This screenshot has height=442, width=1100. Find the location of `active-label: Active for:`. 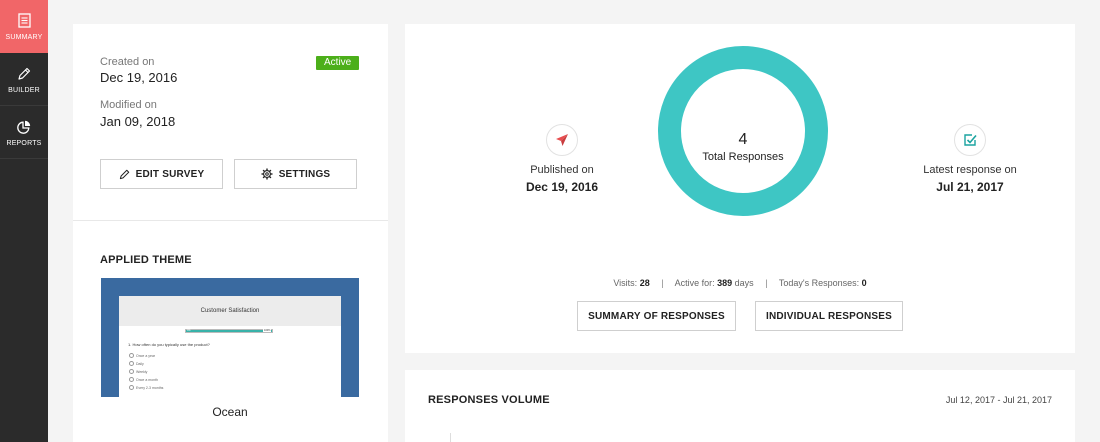

active-label: Active for: is located at coordinates (694, 283).